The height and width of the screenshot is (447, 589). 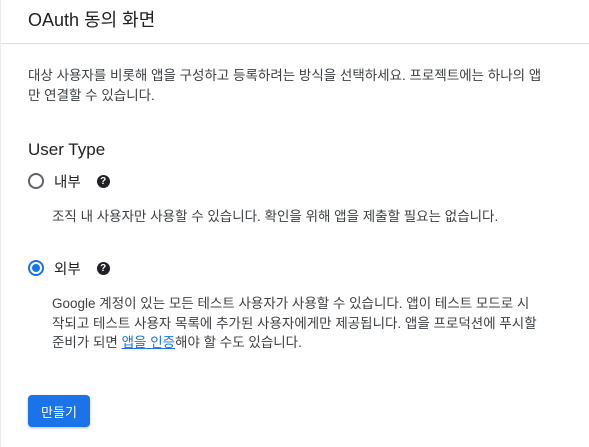 I want to click on left-divider, so click(x=0, y=223).